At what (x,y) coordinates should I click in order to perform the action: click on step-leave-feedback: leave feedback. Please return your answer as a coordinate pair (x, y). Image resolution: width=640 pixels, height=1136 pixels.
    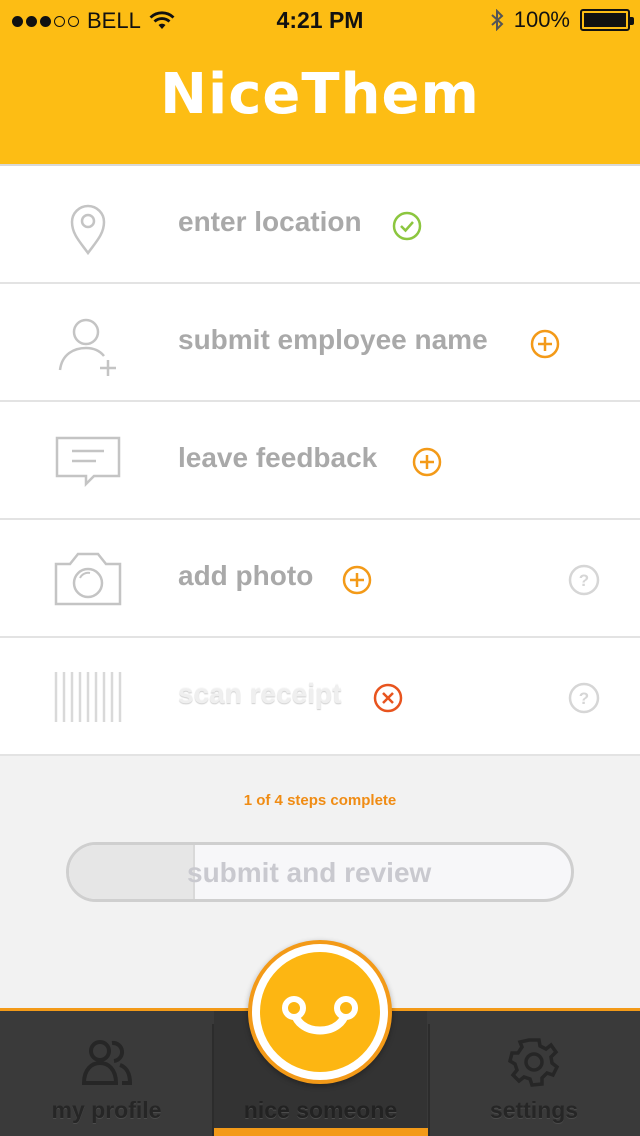
    Looking at the image, I should click on (320, 461).